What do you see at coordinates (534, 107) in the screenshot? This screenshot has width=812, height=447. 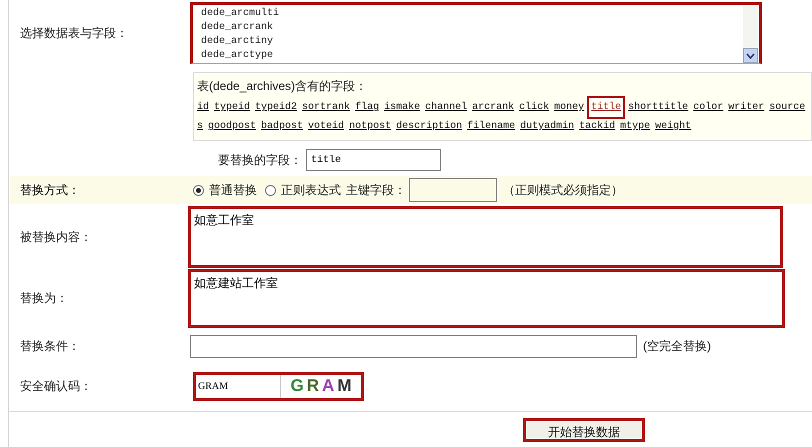 I see `field-link: click` at bounding box center [534, 107].